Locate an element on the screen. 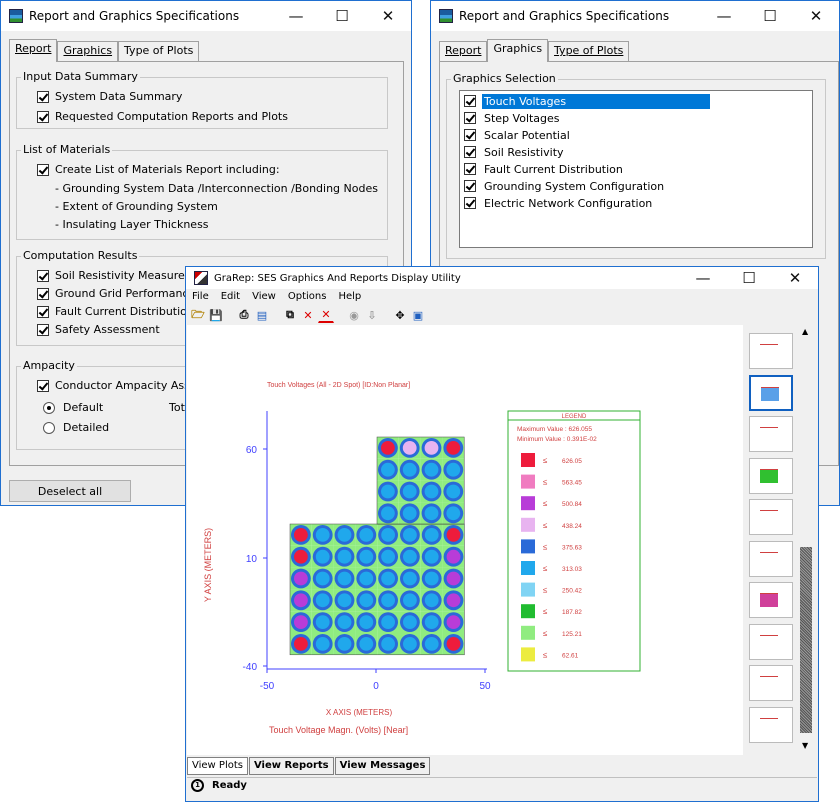  zoom-icon: ▣ is located at coordinates (418, 315).